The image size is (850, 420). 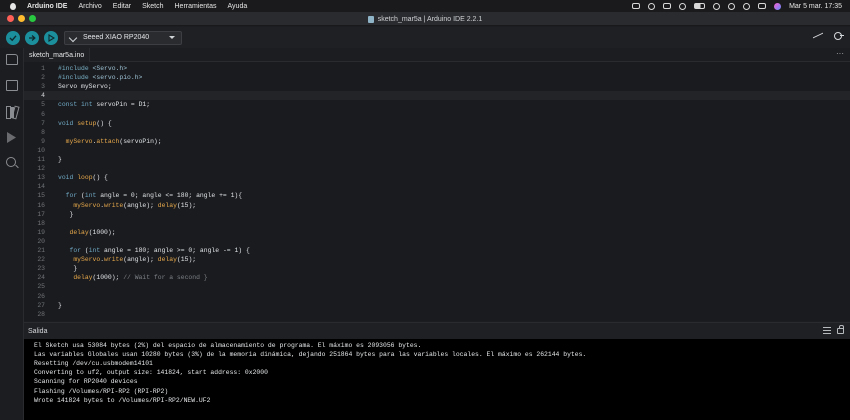 What do you see at coordinates (827, 330) in the screenshot?
I see `clear-output-icon` at bounding box center [827, 330].